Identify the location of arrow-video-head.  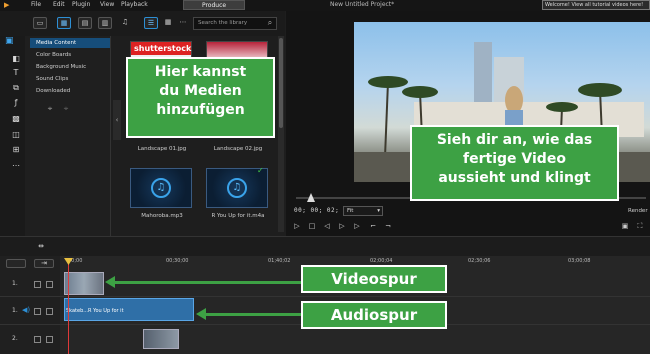
(110, 282).